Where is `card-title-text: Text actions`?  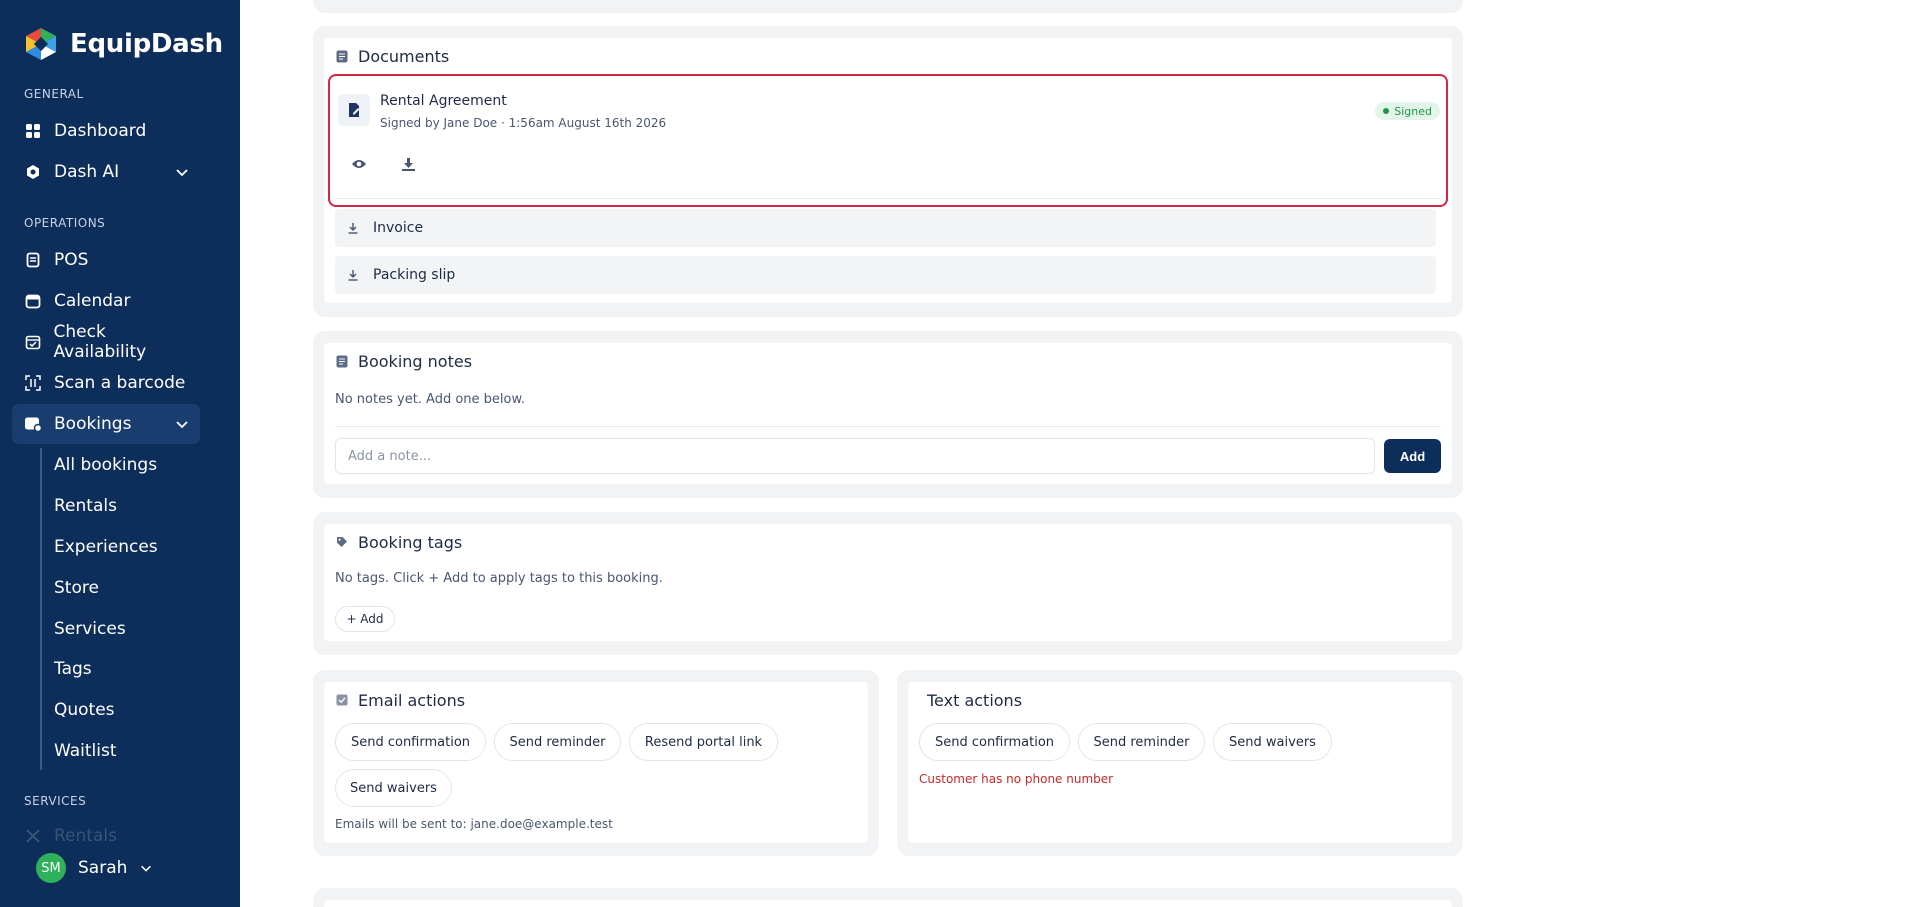 card-title-text: Text actions is located at coordinates (975, 700).